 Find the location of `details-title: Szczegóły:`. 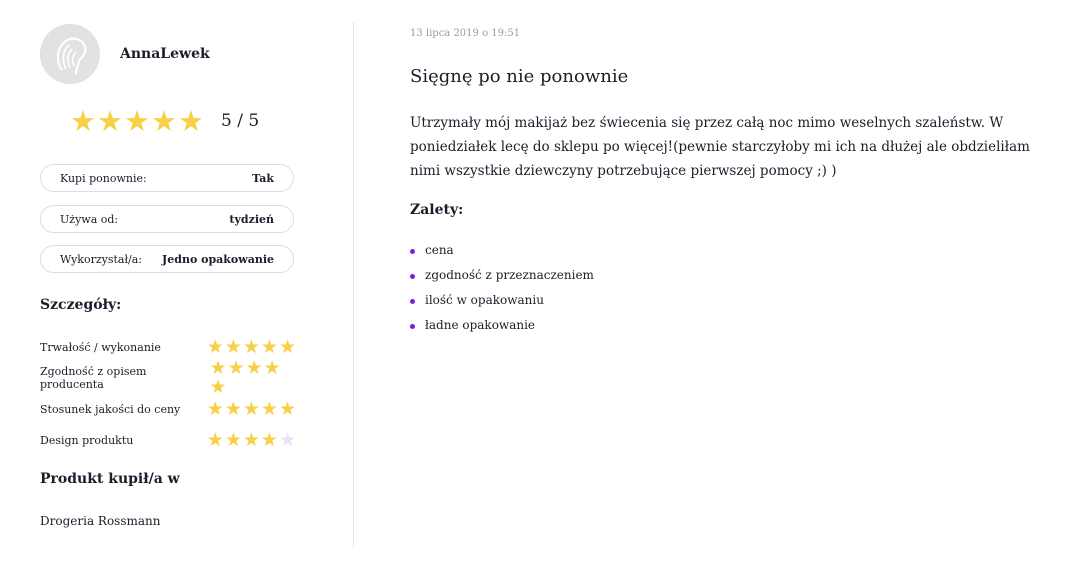

details-title: Szczegóły: is located at coordinates (81, 305).